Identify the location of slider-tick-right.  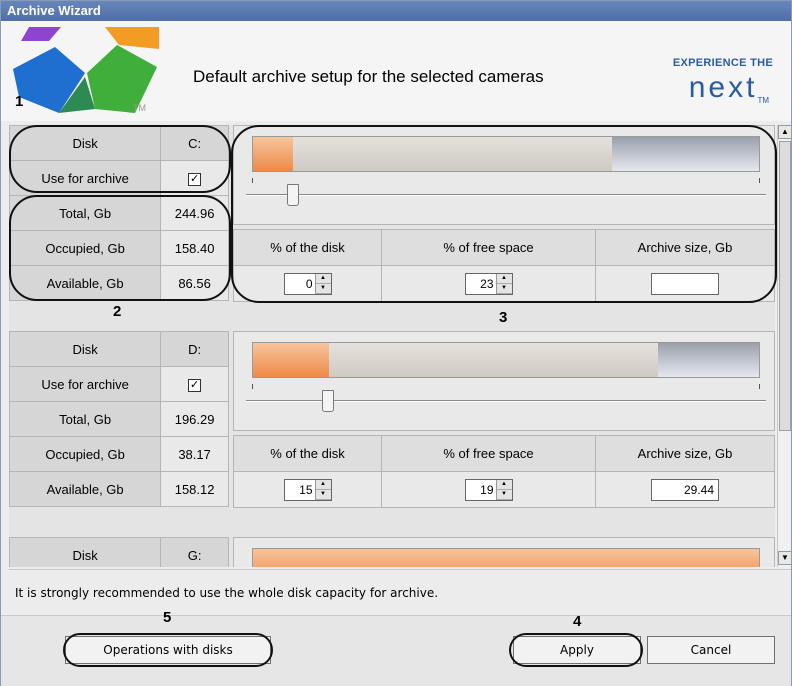
(759, 386).